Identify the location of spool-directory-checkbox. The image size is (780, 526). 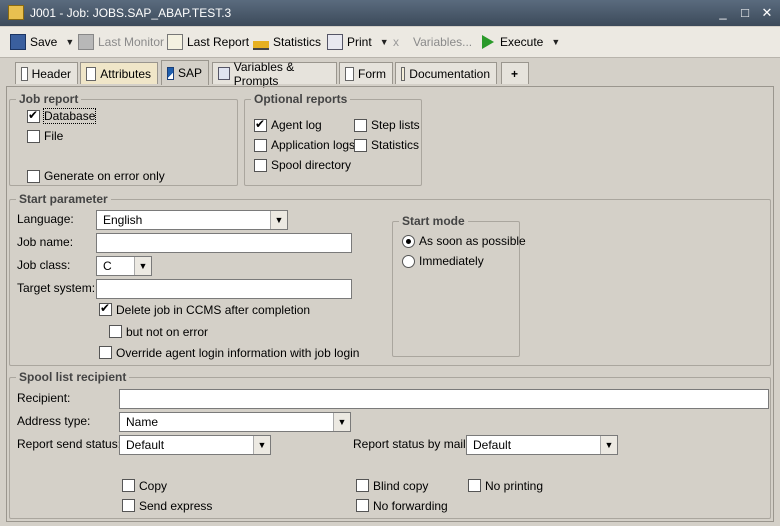
(260, 165).